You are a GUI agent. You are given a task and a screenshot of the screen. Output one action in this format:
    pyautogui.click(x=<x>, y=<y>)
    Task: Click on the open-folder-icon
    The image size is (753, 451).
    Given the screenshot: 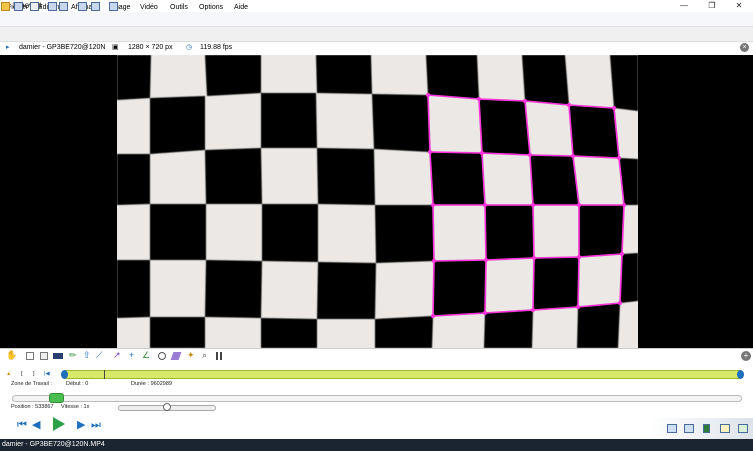 What is the action you would take?
    pyautogui.click(x=5, y=6)
    